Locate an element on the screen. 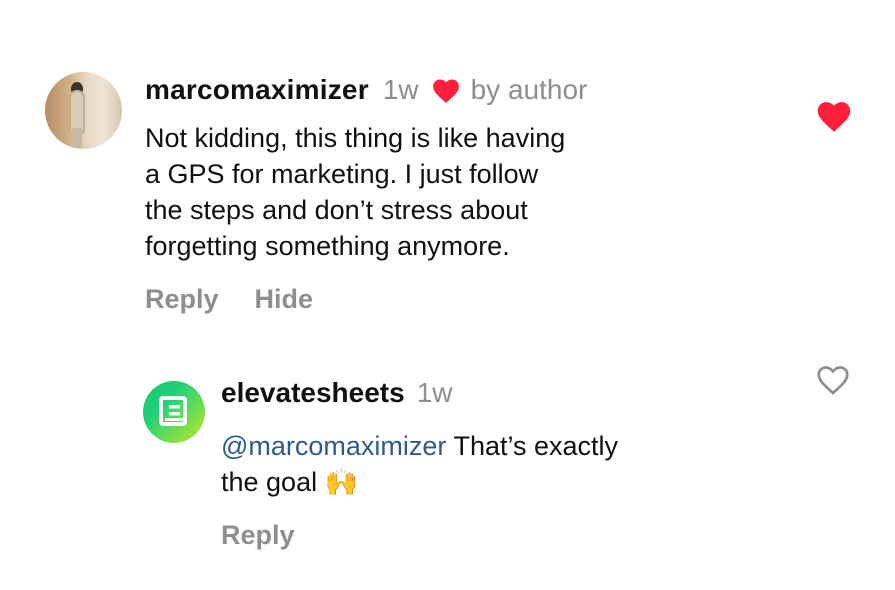 This screenshot has height=590, width=895. reply-line: @marcomaximizer That’s exactly is located at coordinates (481, 446).